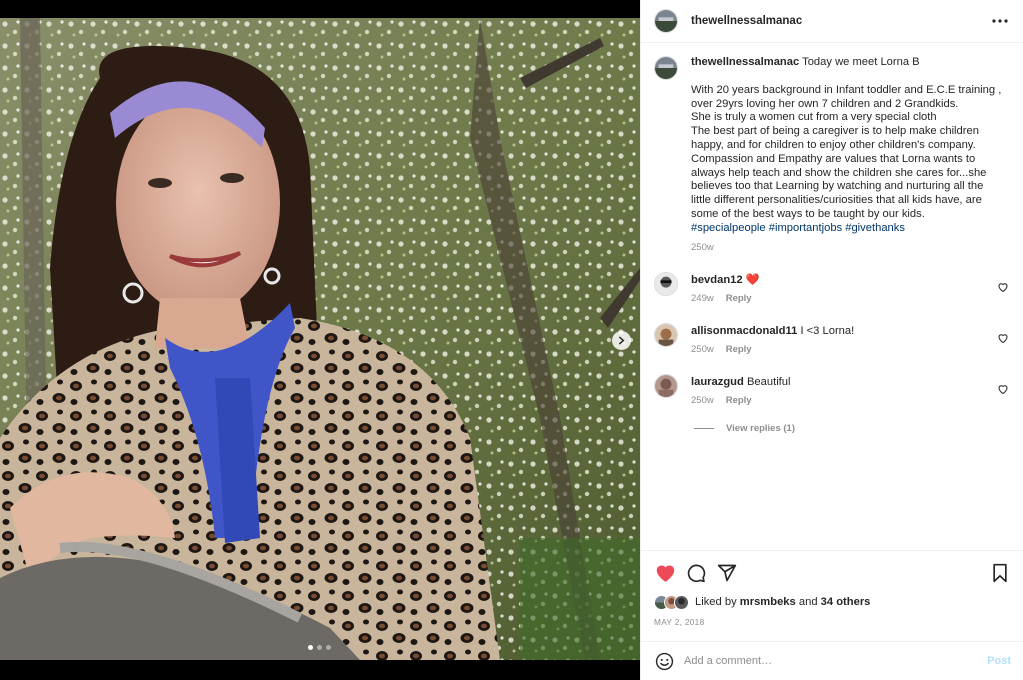 The height and width of the screenshot is (680, 1023). I want to click on more-options-button, so click(1000, 21).